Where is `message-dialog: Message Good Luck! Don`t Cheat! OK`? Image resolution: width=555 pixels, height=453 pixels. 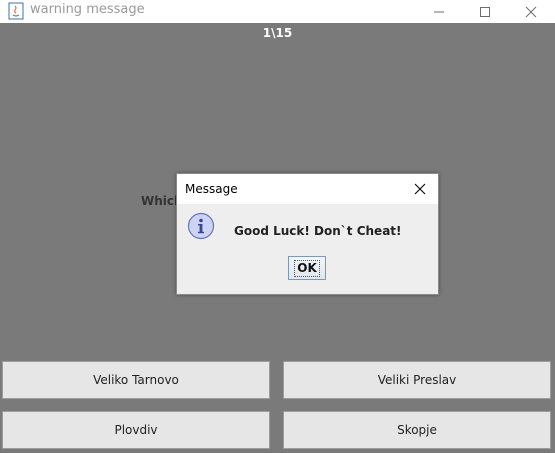
message-dialog: Message Good Luck! Don`t Cheat! OK is located at coordinates (307, 234).